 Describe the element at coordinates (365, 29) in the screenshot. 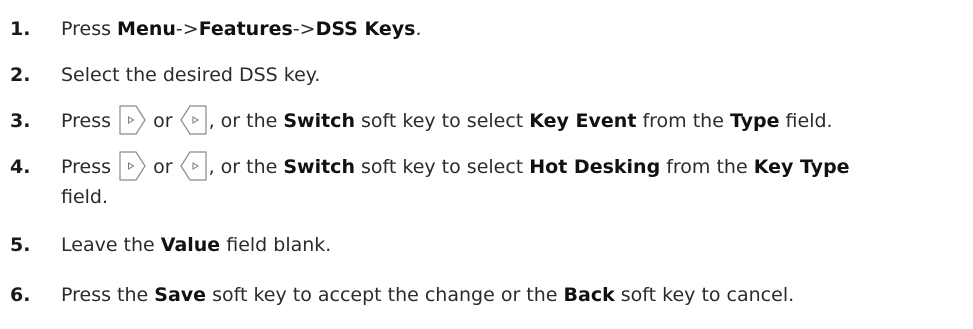

I see `dss-keys-label: DSS Keys` at that location.